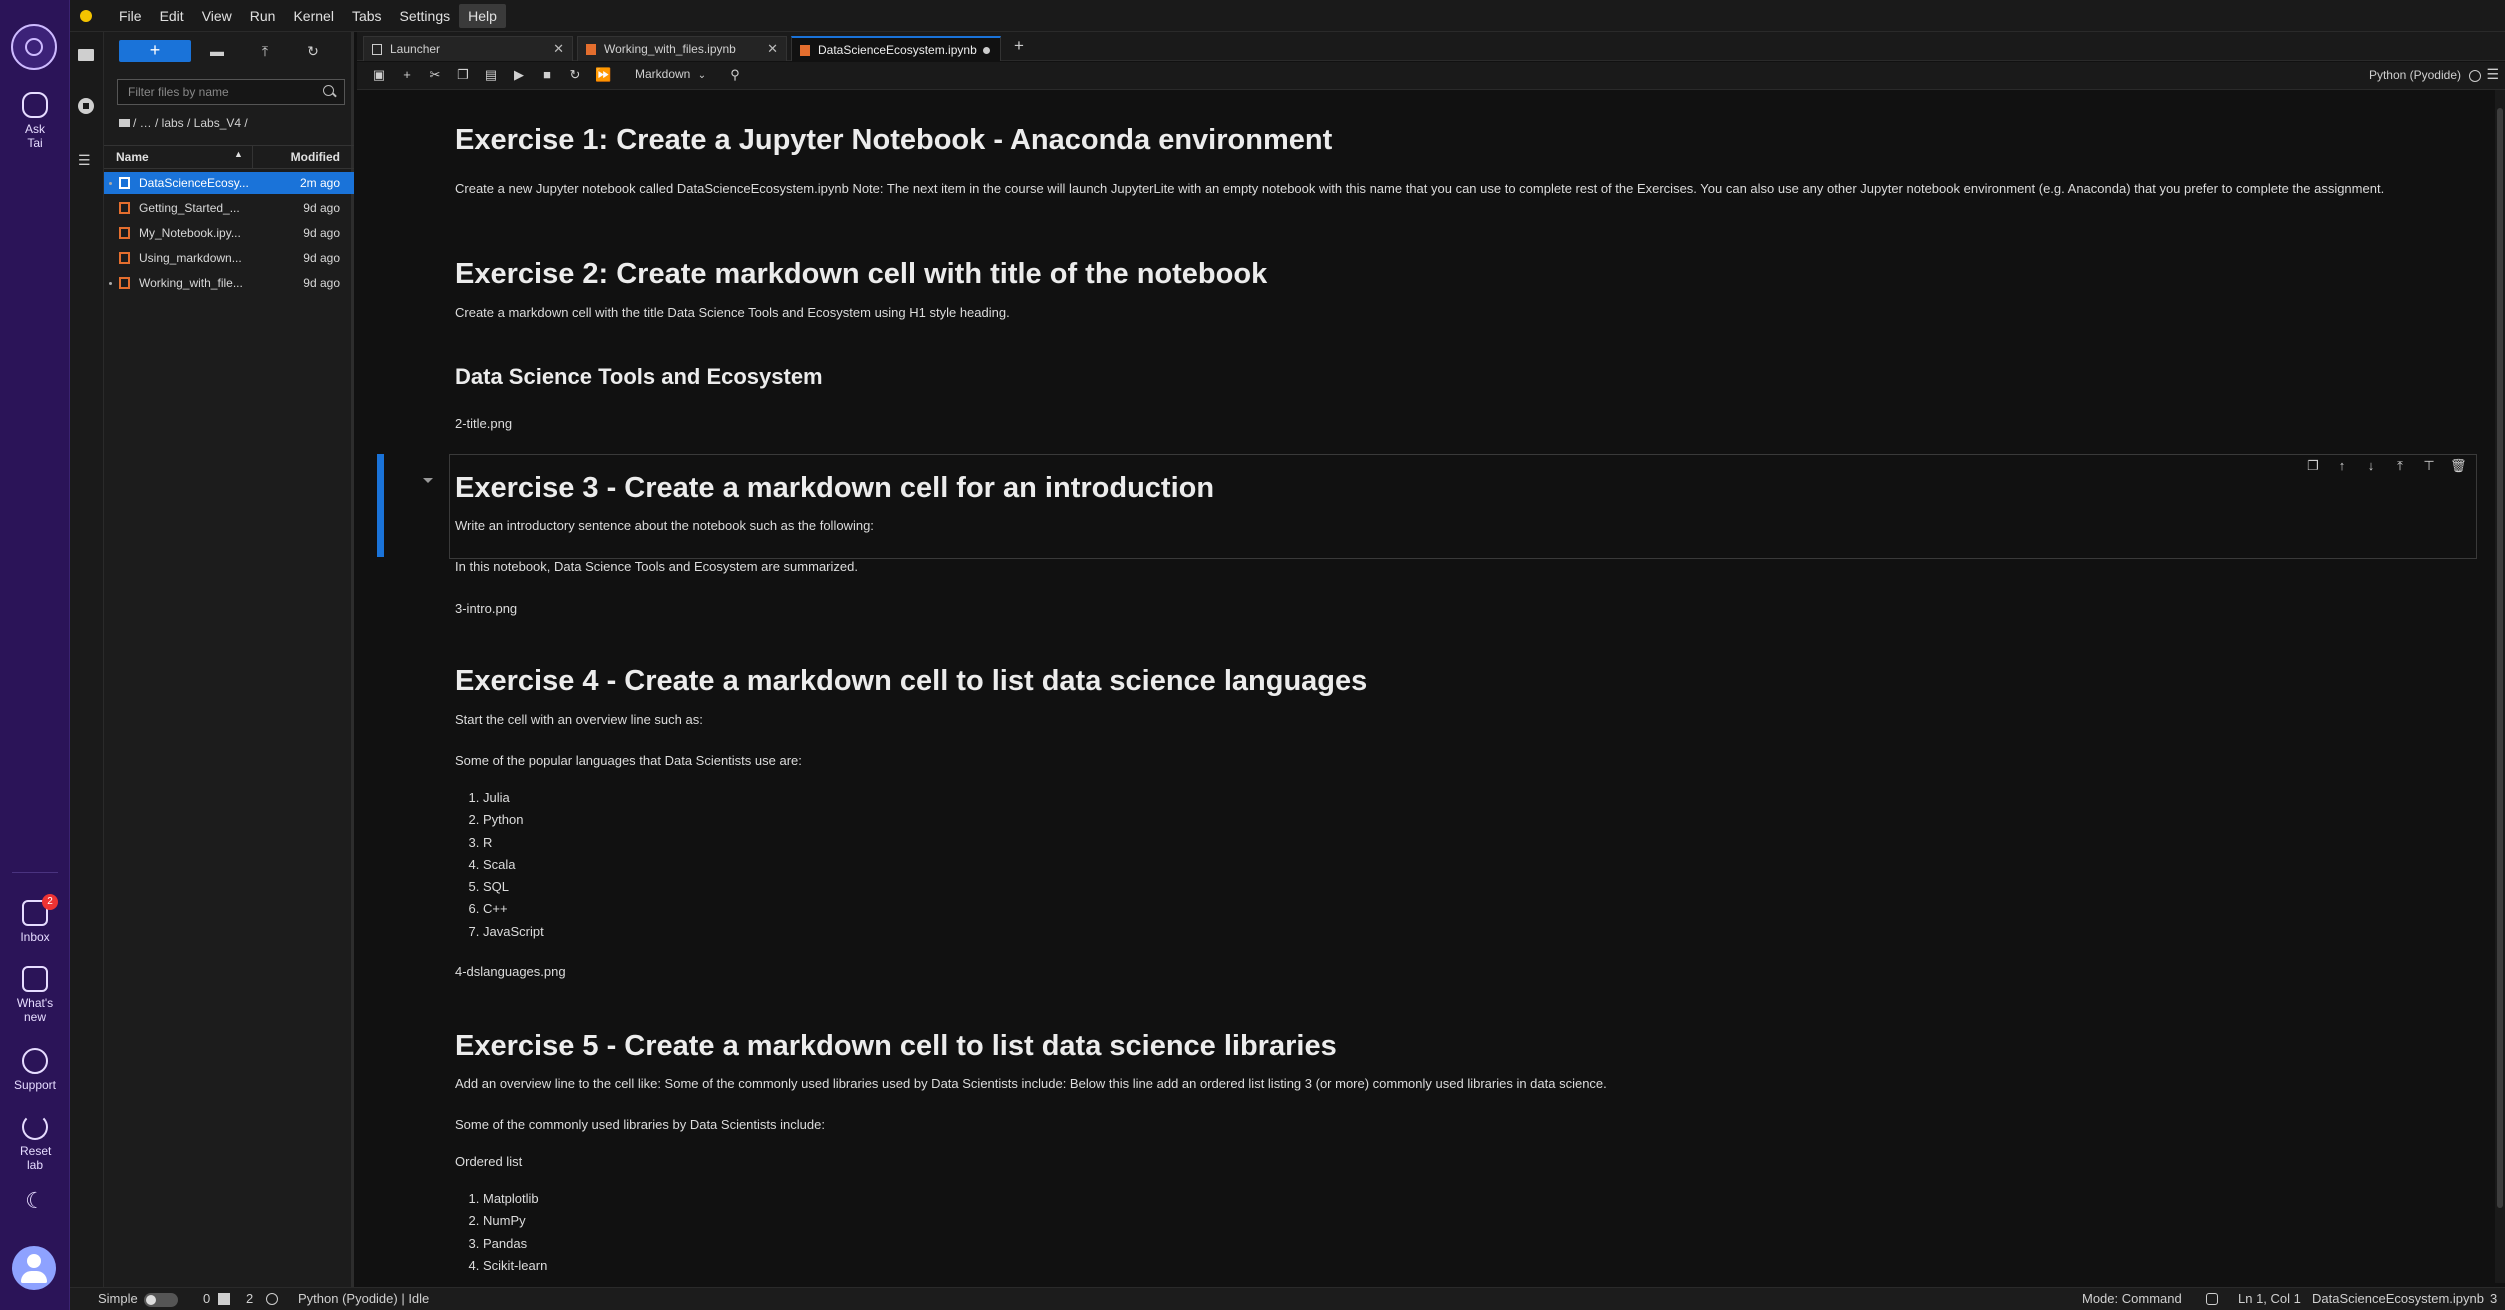 This screenshot has width=2505, height=1310. I want to click on menu-tabs: Tabs, so click(367, 16).